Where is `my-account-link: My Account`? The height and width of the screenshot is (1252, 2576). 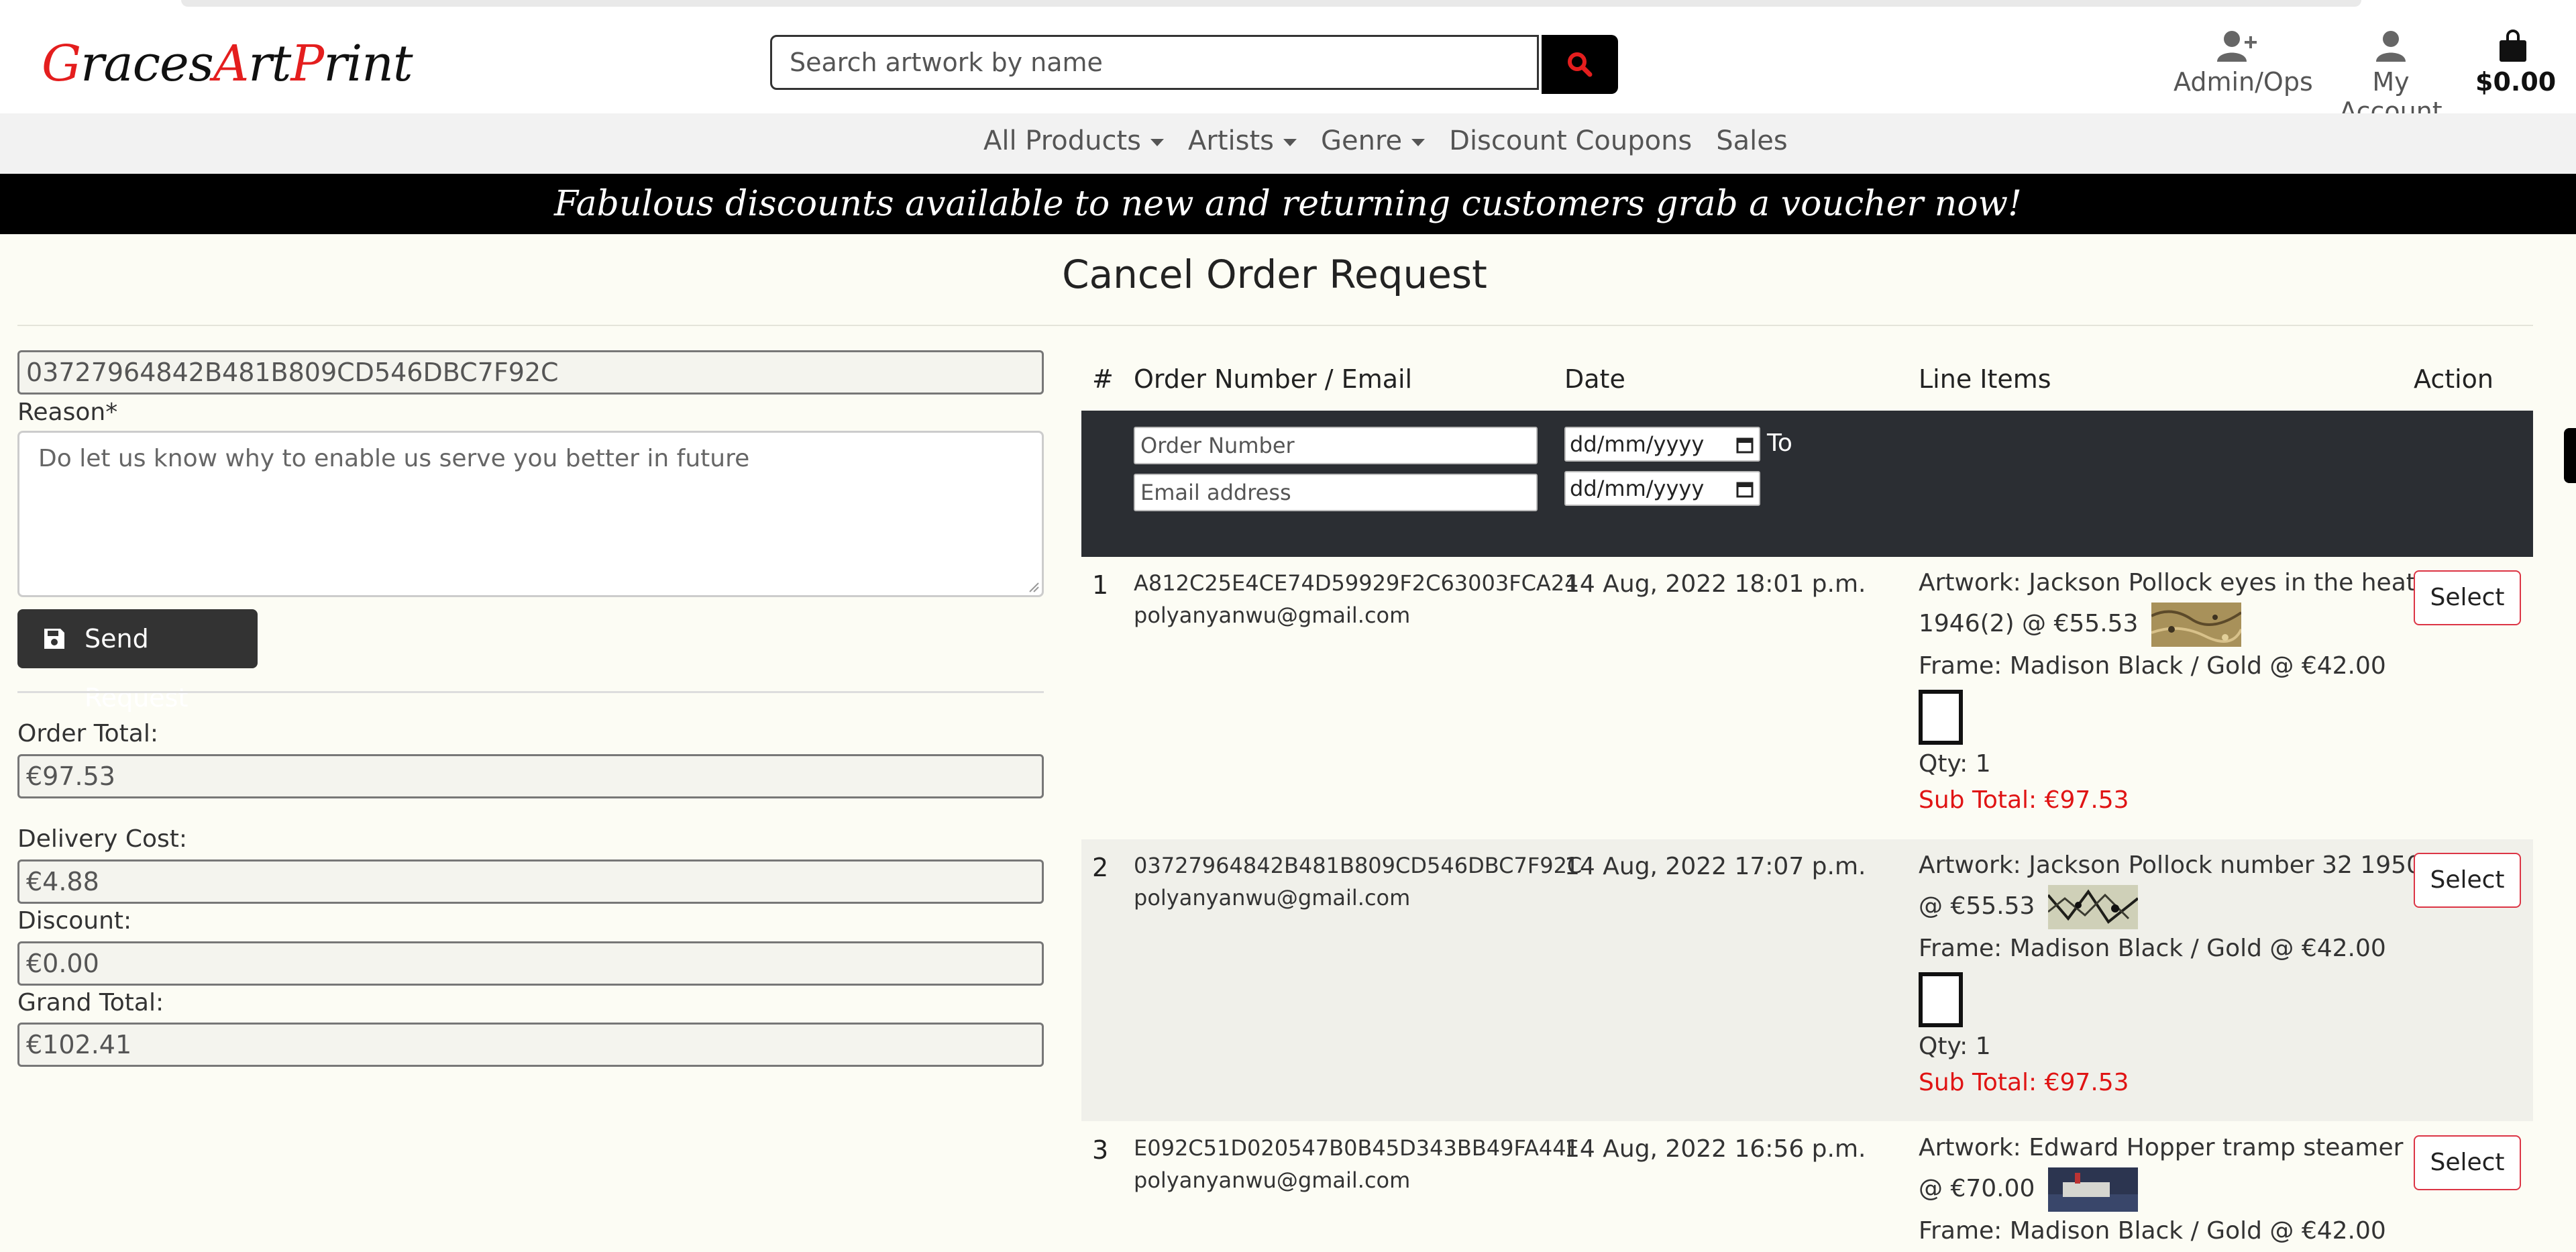
my-account-link: My Account is located at coordinates (2390, 78).